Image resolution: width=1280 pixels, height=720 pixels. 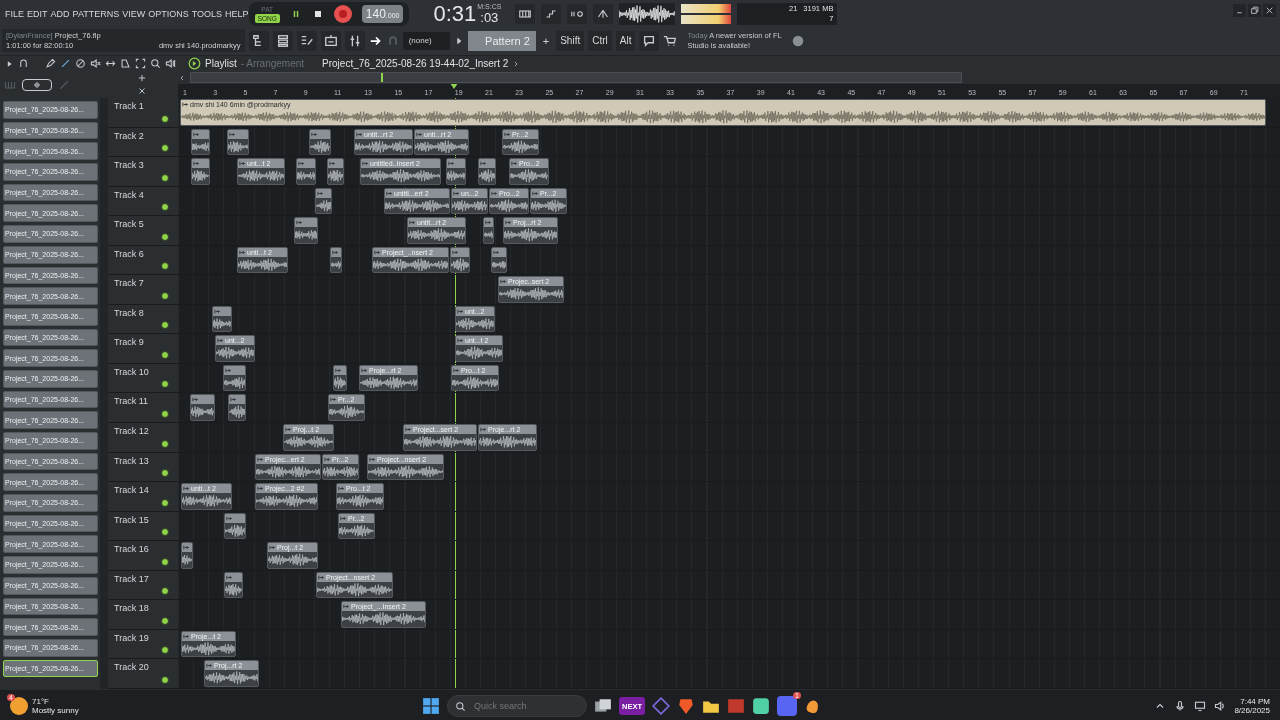 What do you see at coordinates (65, 63) in the screenshot?
I see `brush-icon` at bounding box center [65, 63].